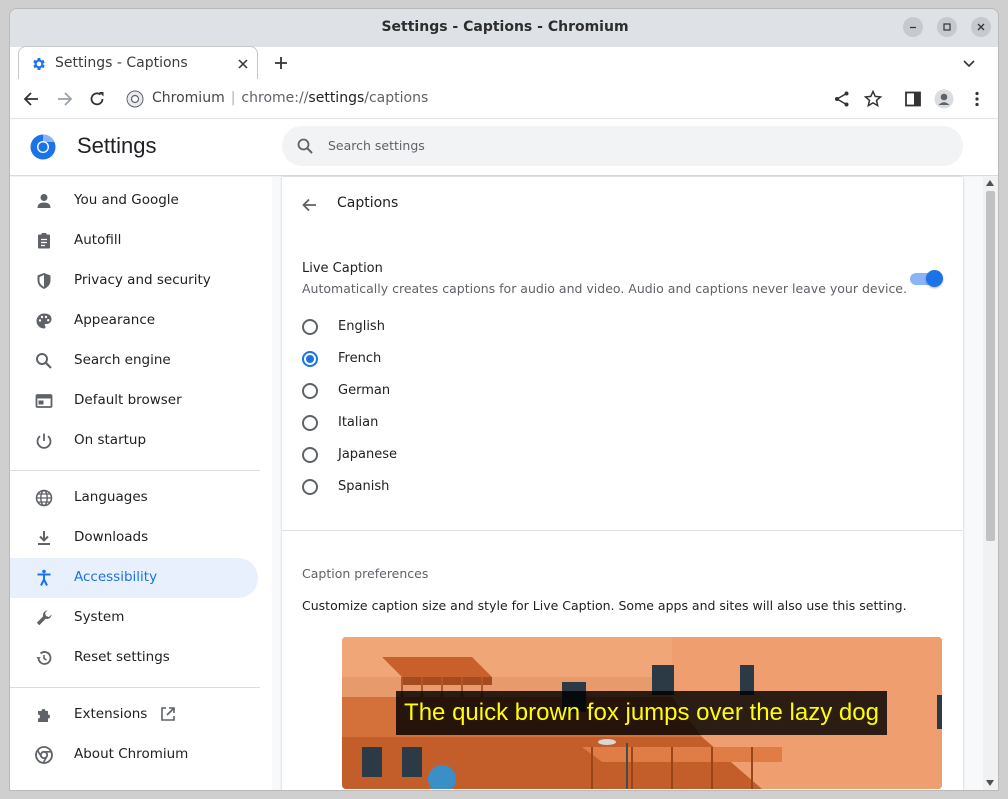 This screenshot has height=799, width=1008. I want to click on url-scheme: chrome://, so click(275, 98).